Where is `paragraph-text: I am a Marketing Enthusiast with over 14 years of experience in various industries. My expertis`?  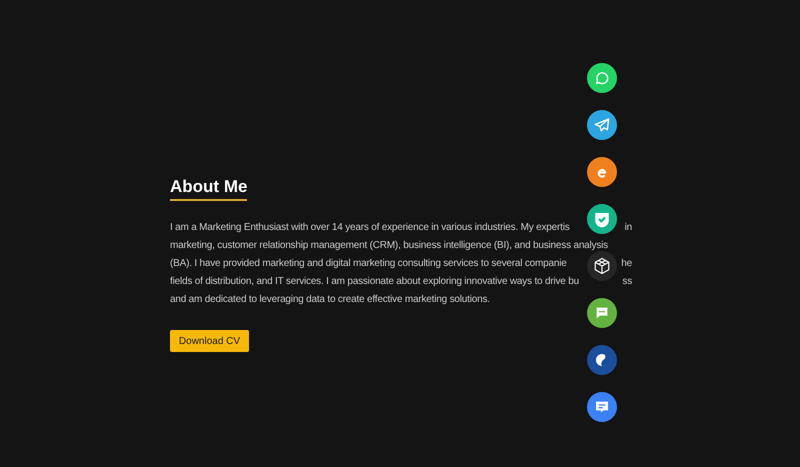
paragraph-text: I am a Marketing Enthusiast with over 14 years of experience in various industries. My expertis is located at coordinates (370, 228).